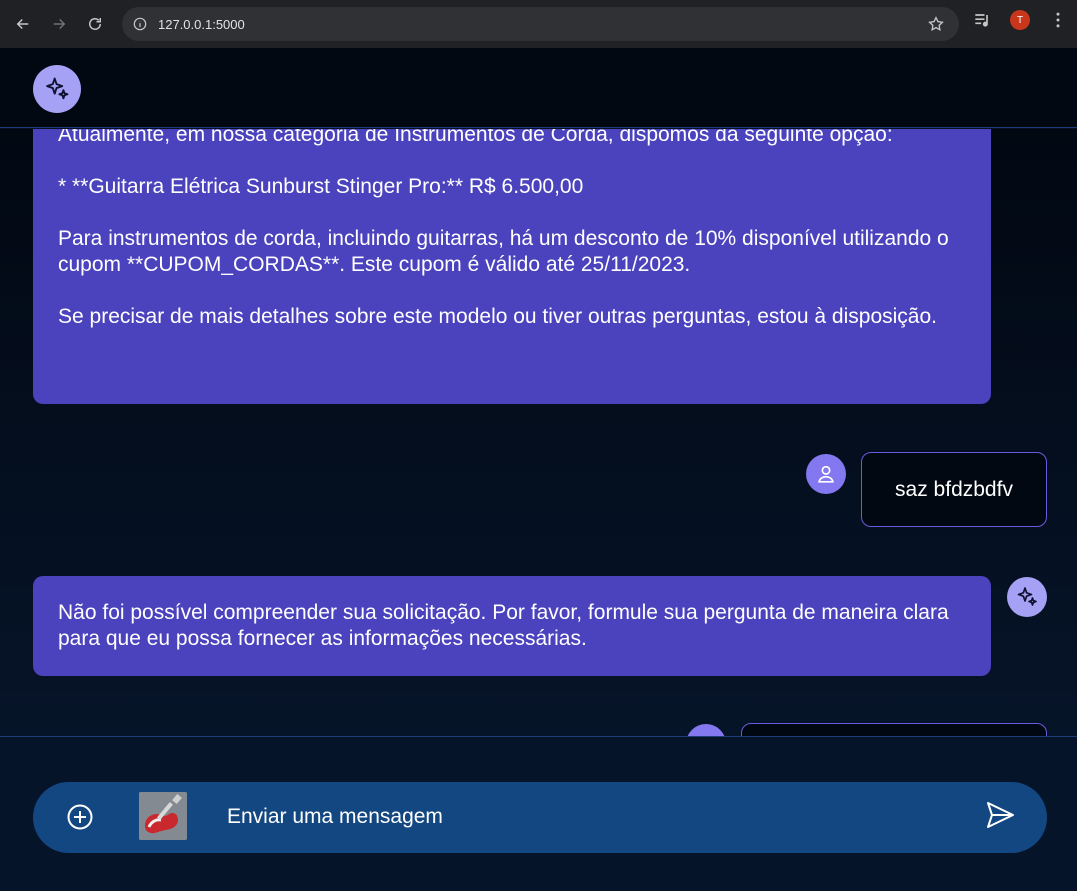  I want to click on assistant-logo, so click(57, 89).